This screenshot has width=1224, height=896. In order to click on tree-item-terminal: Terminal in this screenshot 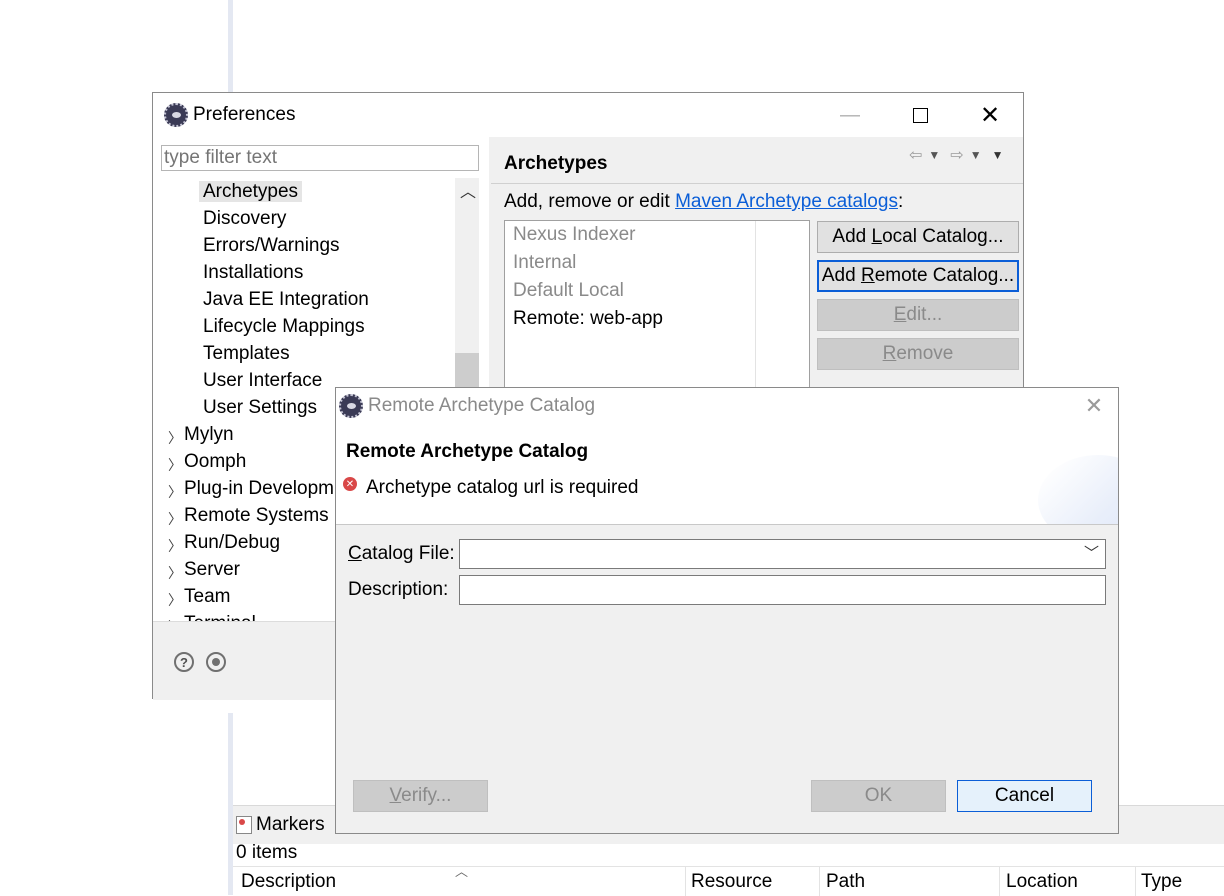, I will do `click(220, 615)`.